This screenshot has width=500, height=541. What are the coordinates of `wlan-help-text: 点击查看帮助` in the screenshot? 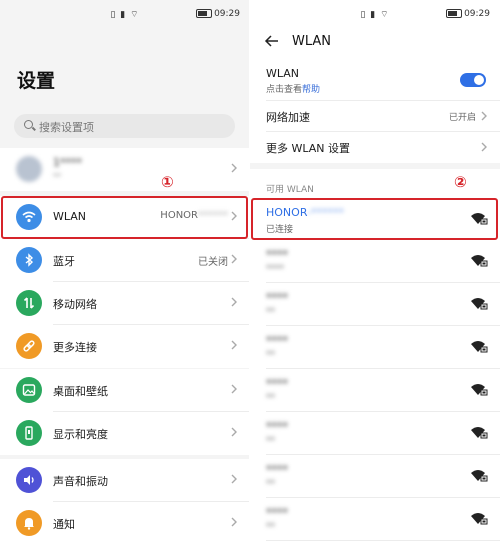 It's located at (293, 90).